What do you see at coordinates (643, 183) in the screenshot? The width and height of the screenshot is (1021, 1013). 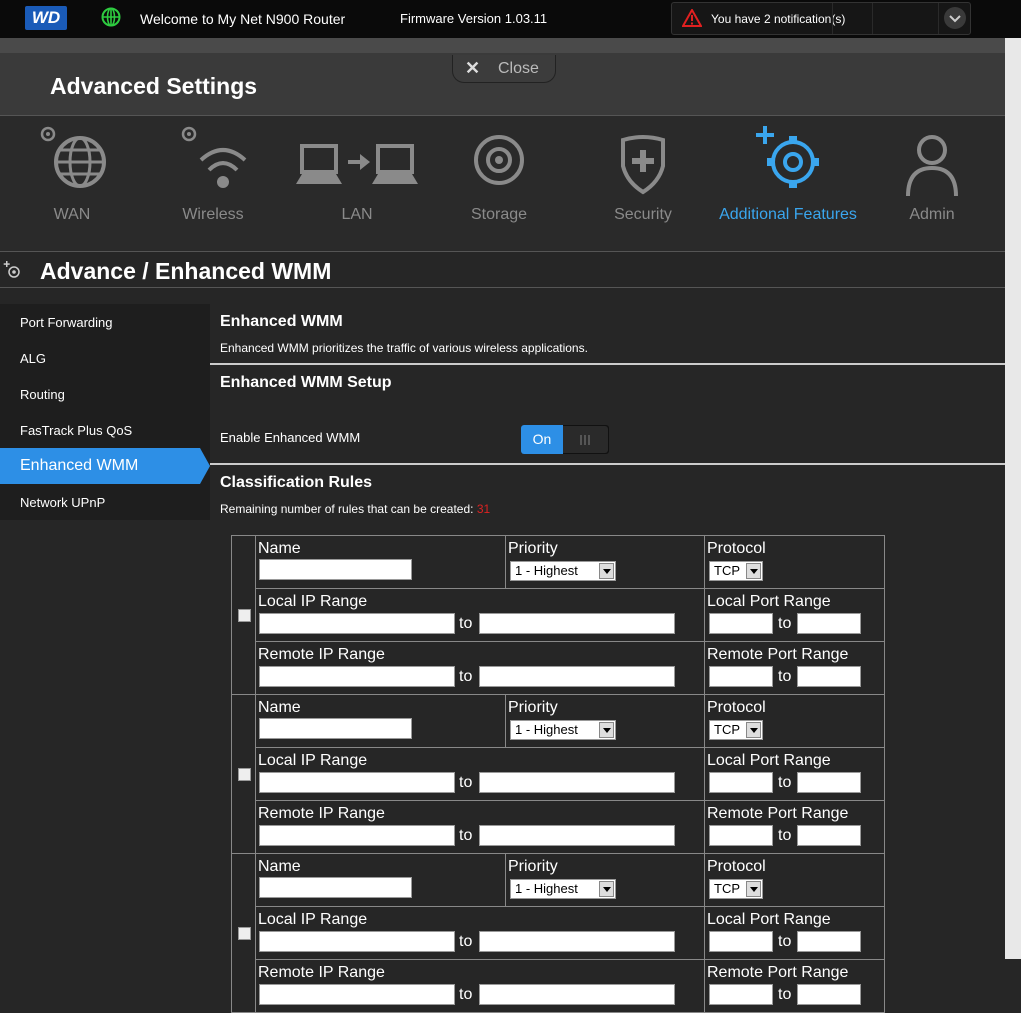 I see `nav-item-security: Security` at bounding box center [643, 183].